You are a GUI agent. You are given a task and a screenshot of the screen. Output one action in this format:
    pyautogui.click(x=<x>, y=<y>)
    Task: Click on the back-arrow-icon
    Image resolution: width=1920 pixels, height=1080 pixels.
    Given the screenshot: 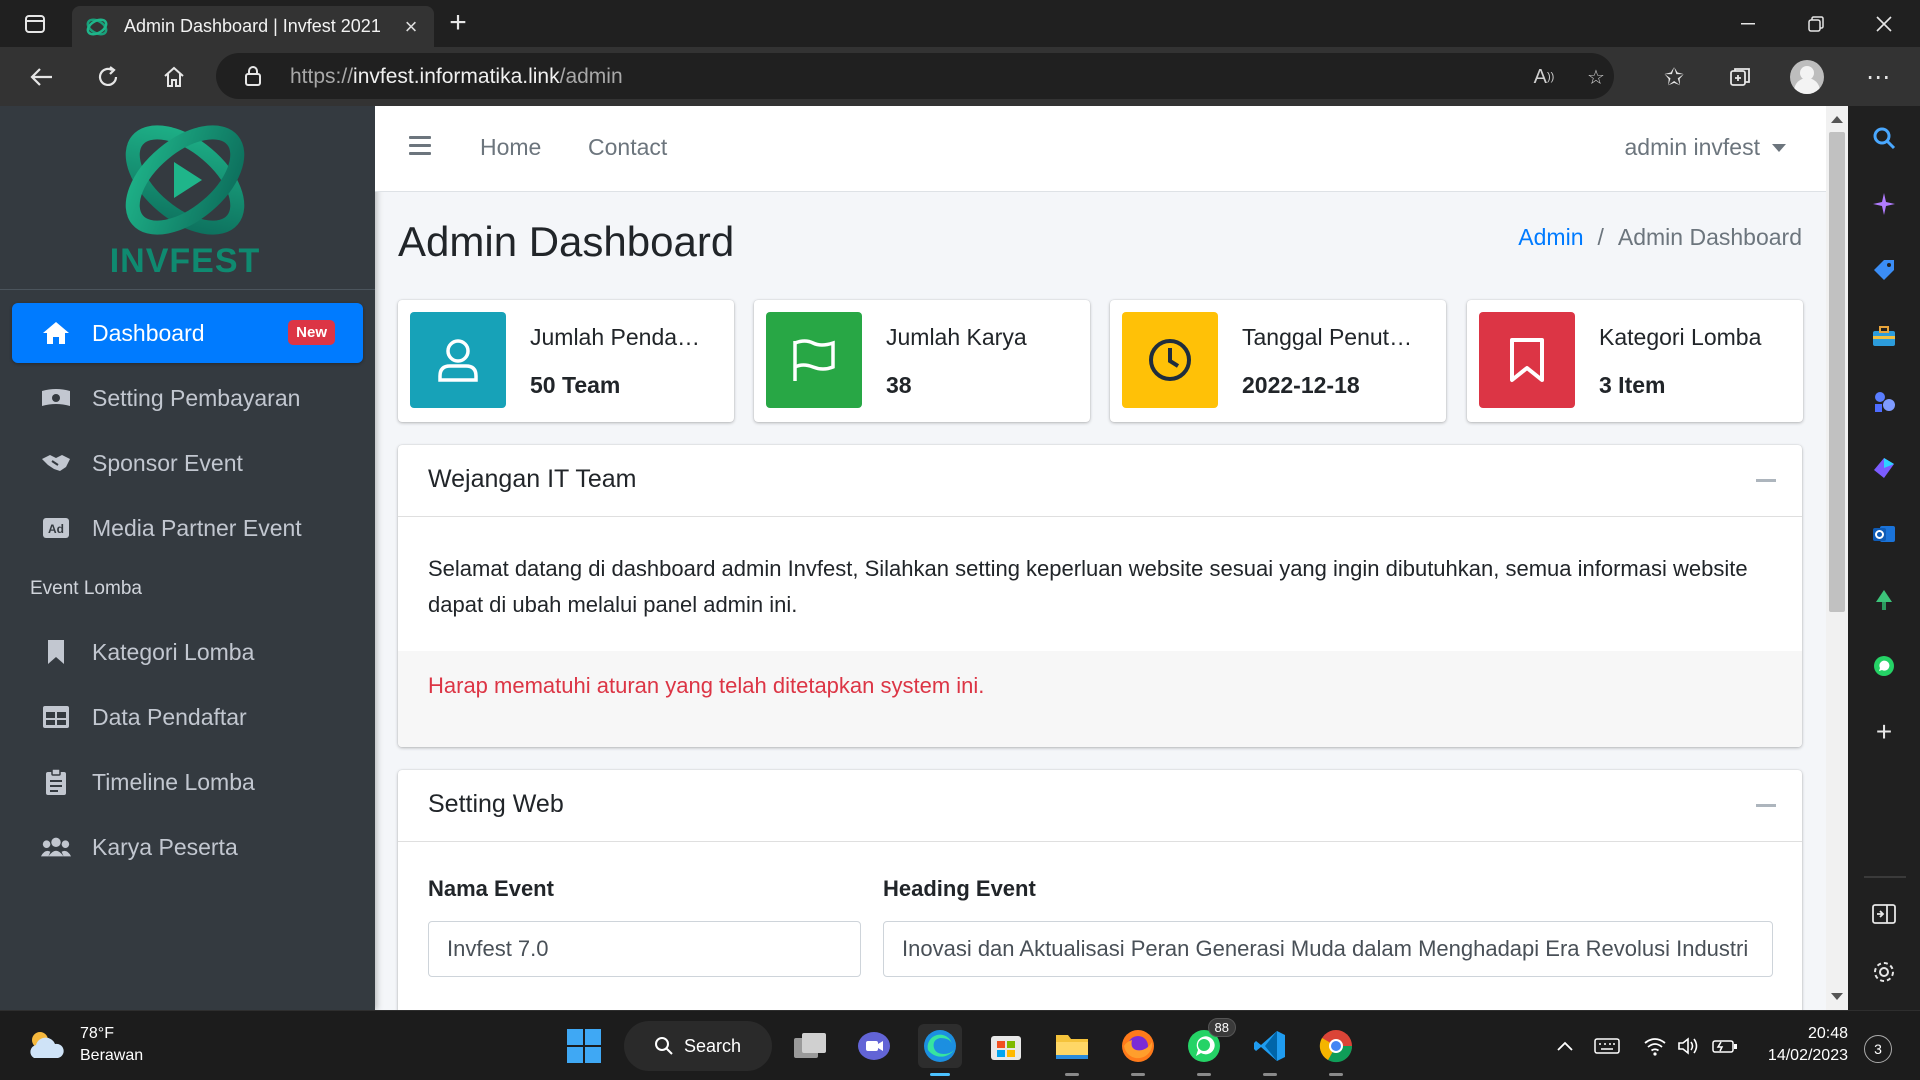 What is the action you would take?
    pyautogui.click(x=42, y=77)
    